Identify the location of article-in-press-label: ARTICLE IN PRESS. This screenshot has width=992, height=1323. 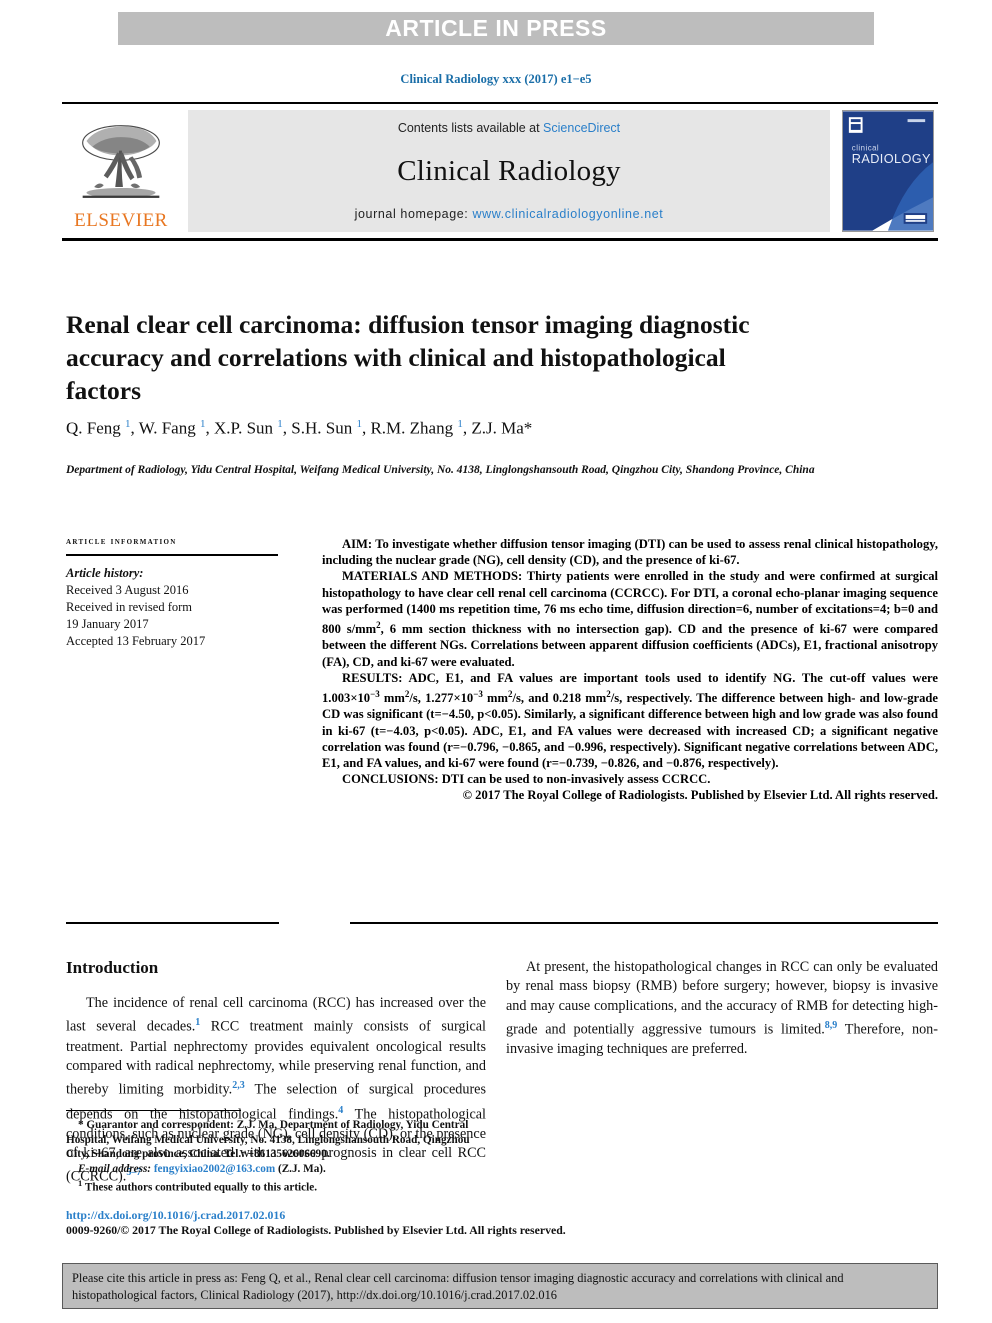
(496, 28).